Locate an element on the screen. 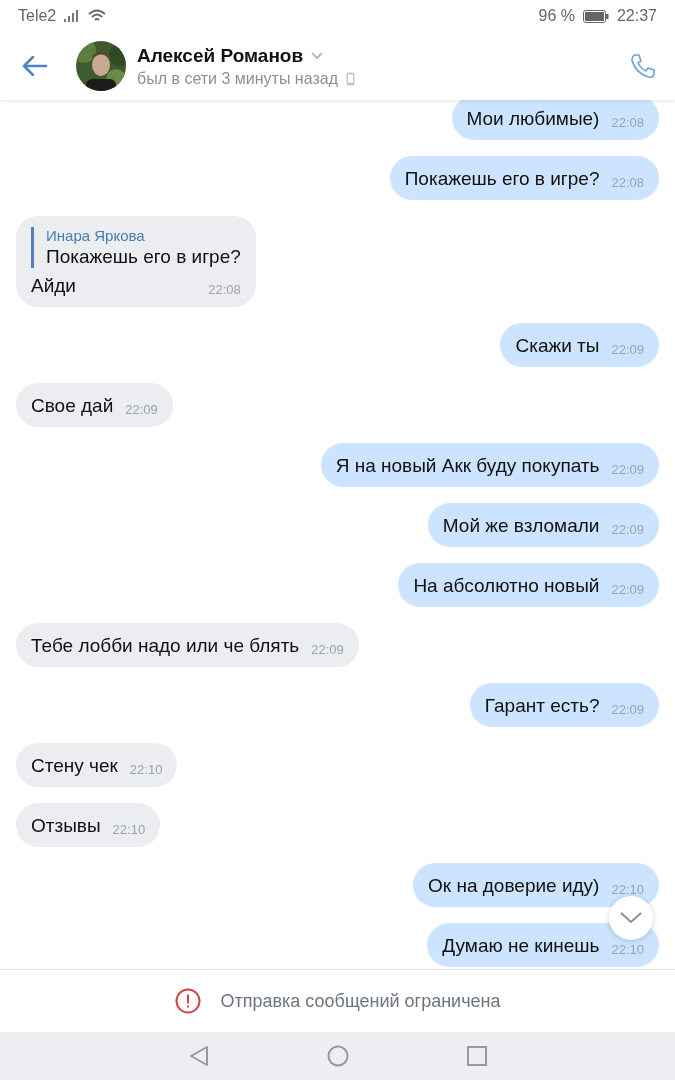  contact-name: Алексей Романов is located at coordinates (220, 55).